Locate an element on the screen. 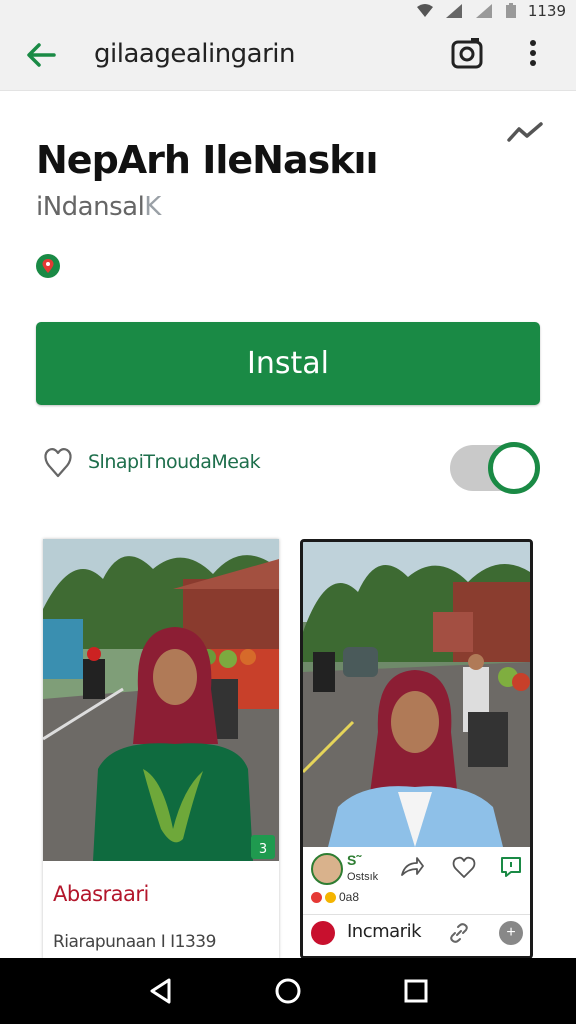 The width and height of the screenshot is (576, 1024). nav-back-icon is located at coordinates (161, 991).